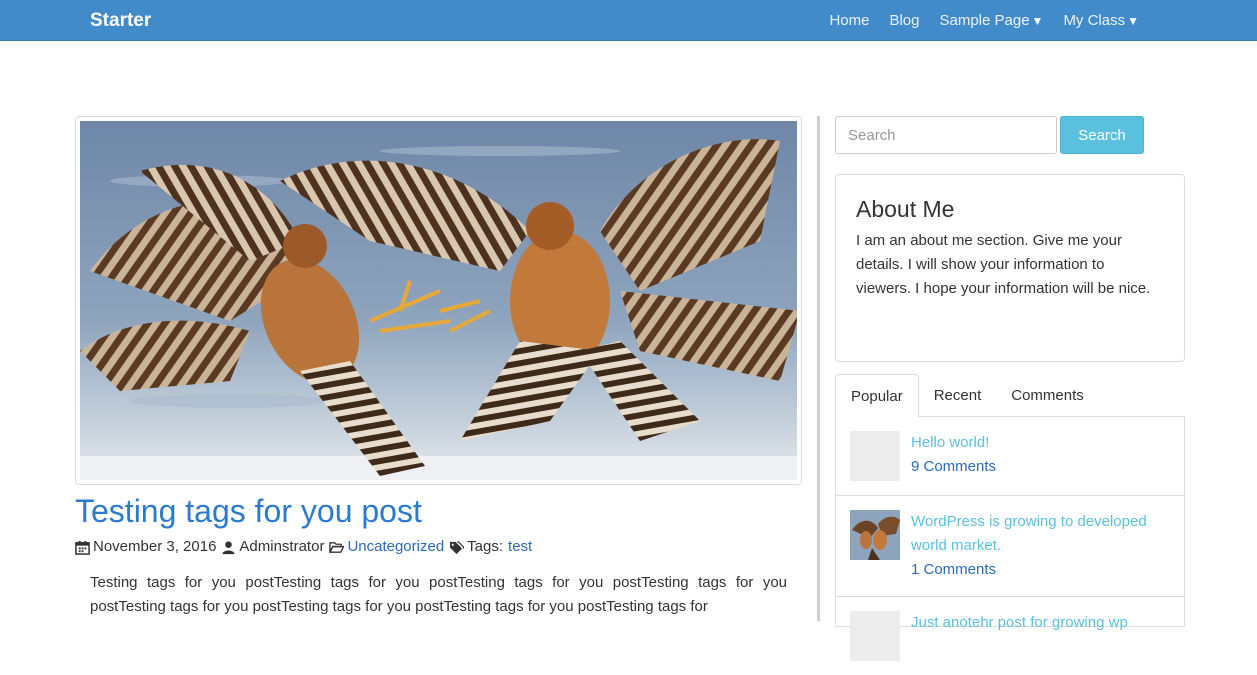  I want to click on about-me-title: About Me, so click(905, 209).